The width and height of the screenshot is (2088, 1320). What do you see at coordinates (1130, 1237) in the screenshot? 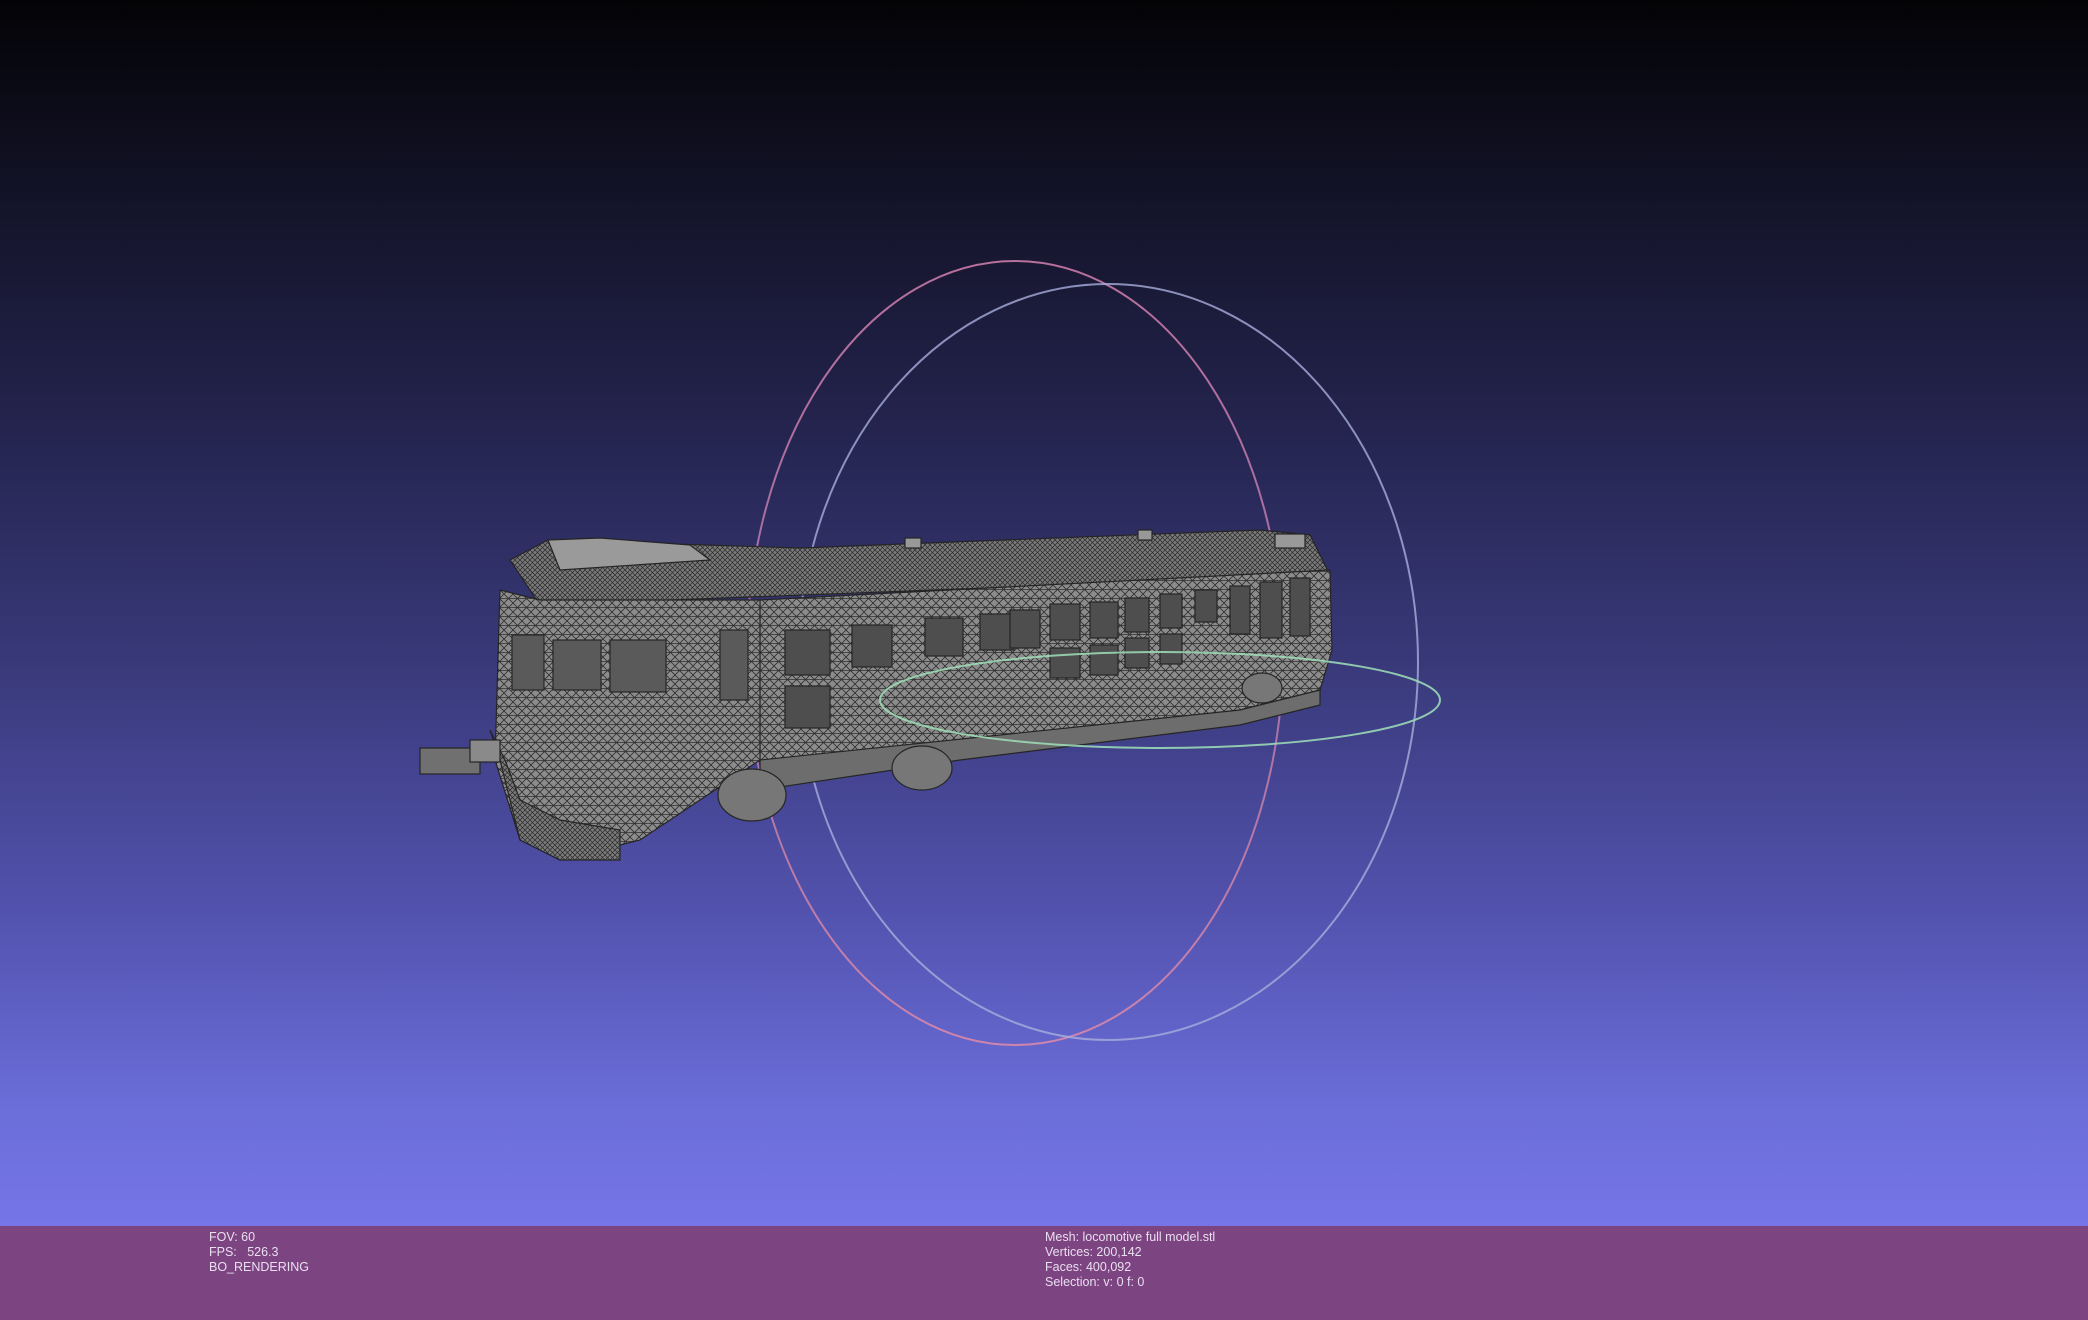
I see `mesh-name-readout: Mesh: locomotive full model.stl` at bounding box center [1130, 1237].